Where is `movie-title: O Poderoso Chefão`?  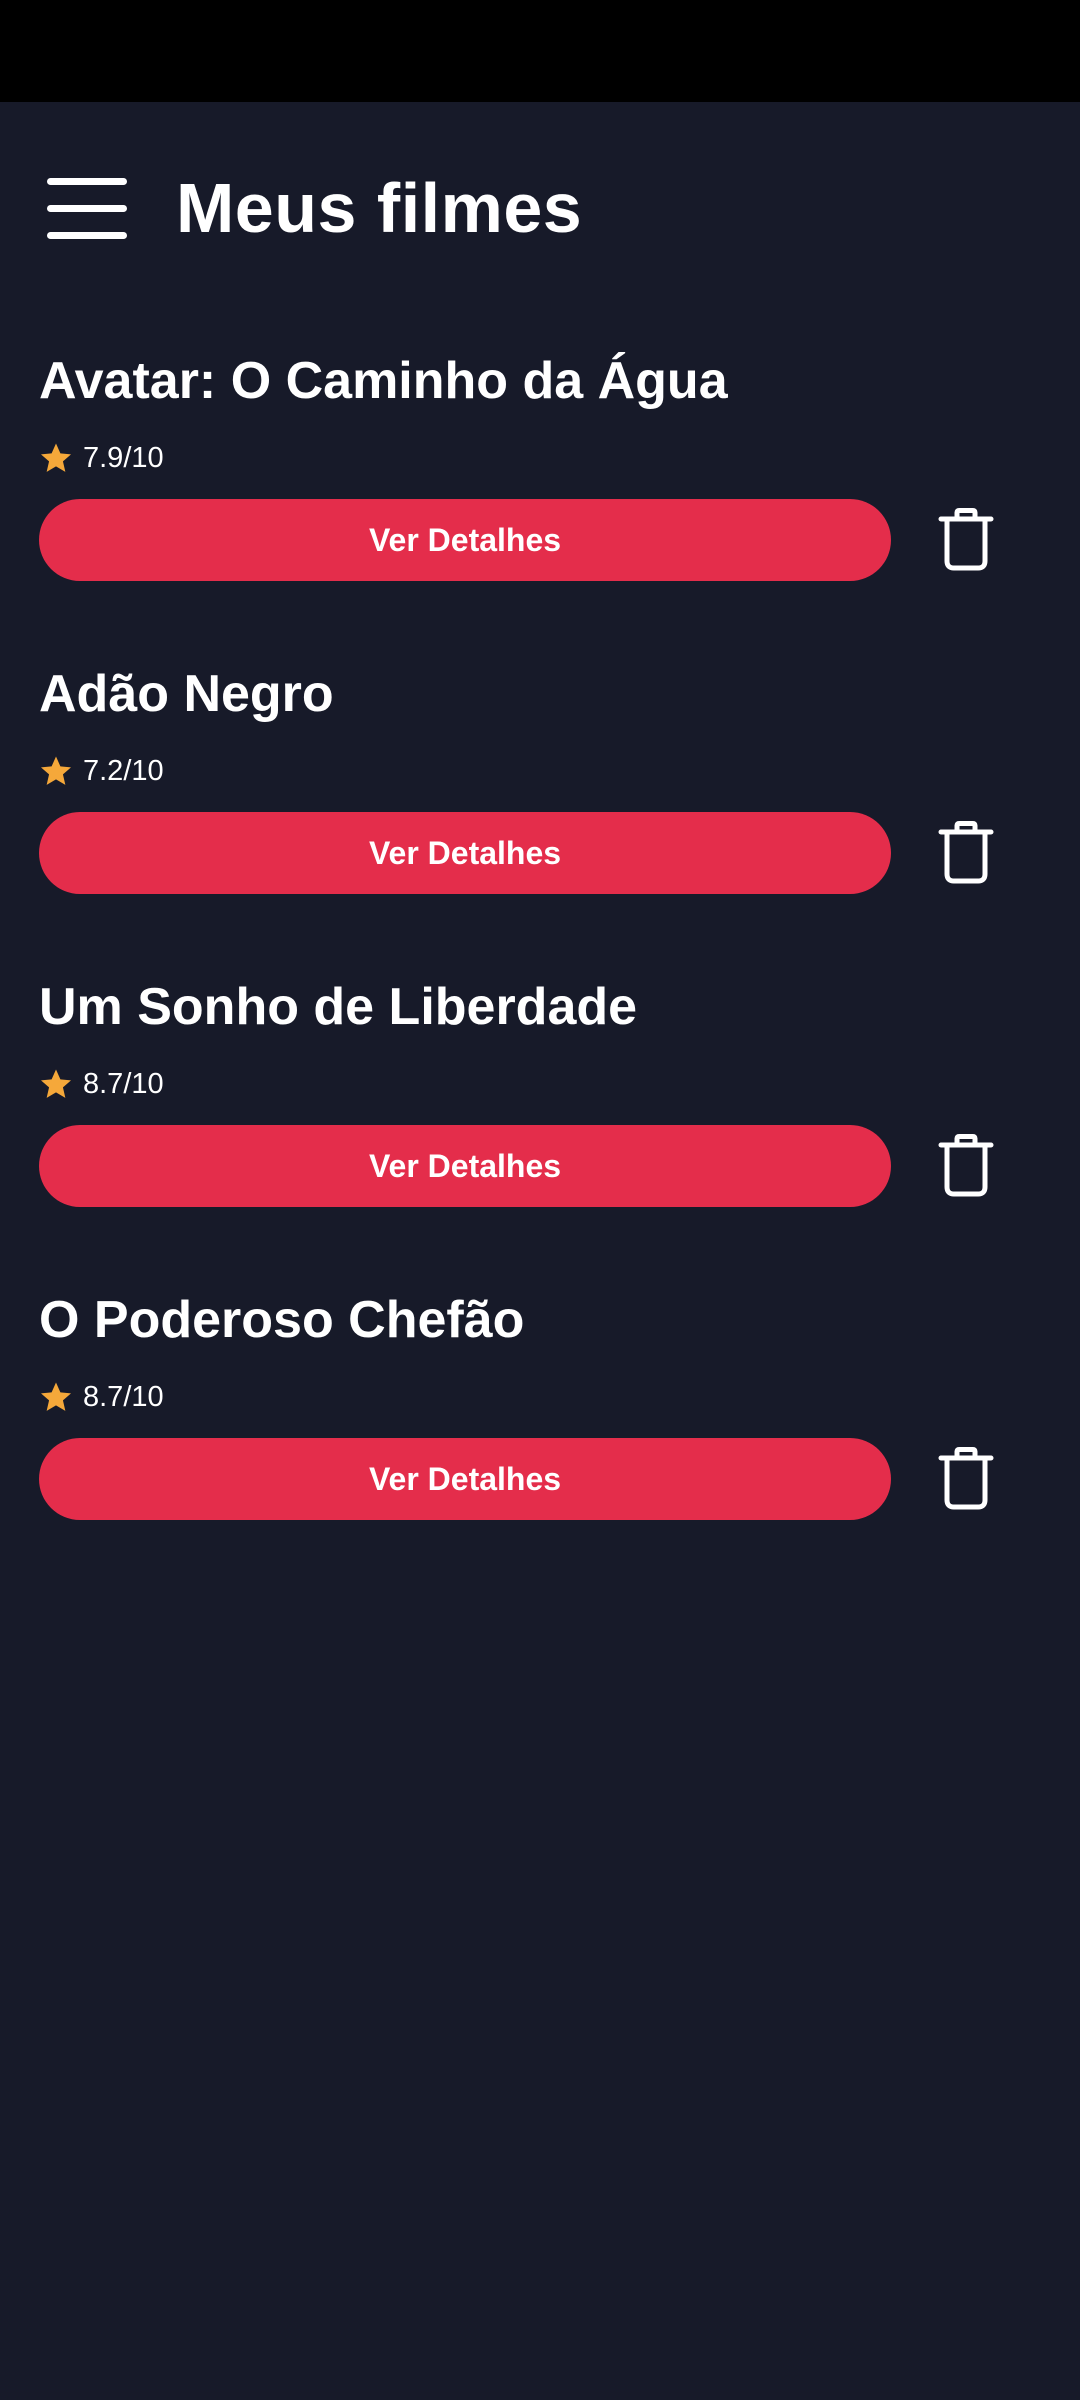
movie-title: O Poderoso Chefão is located at coordinates (282, 1320).